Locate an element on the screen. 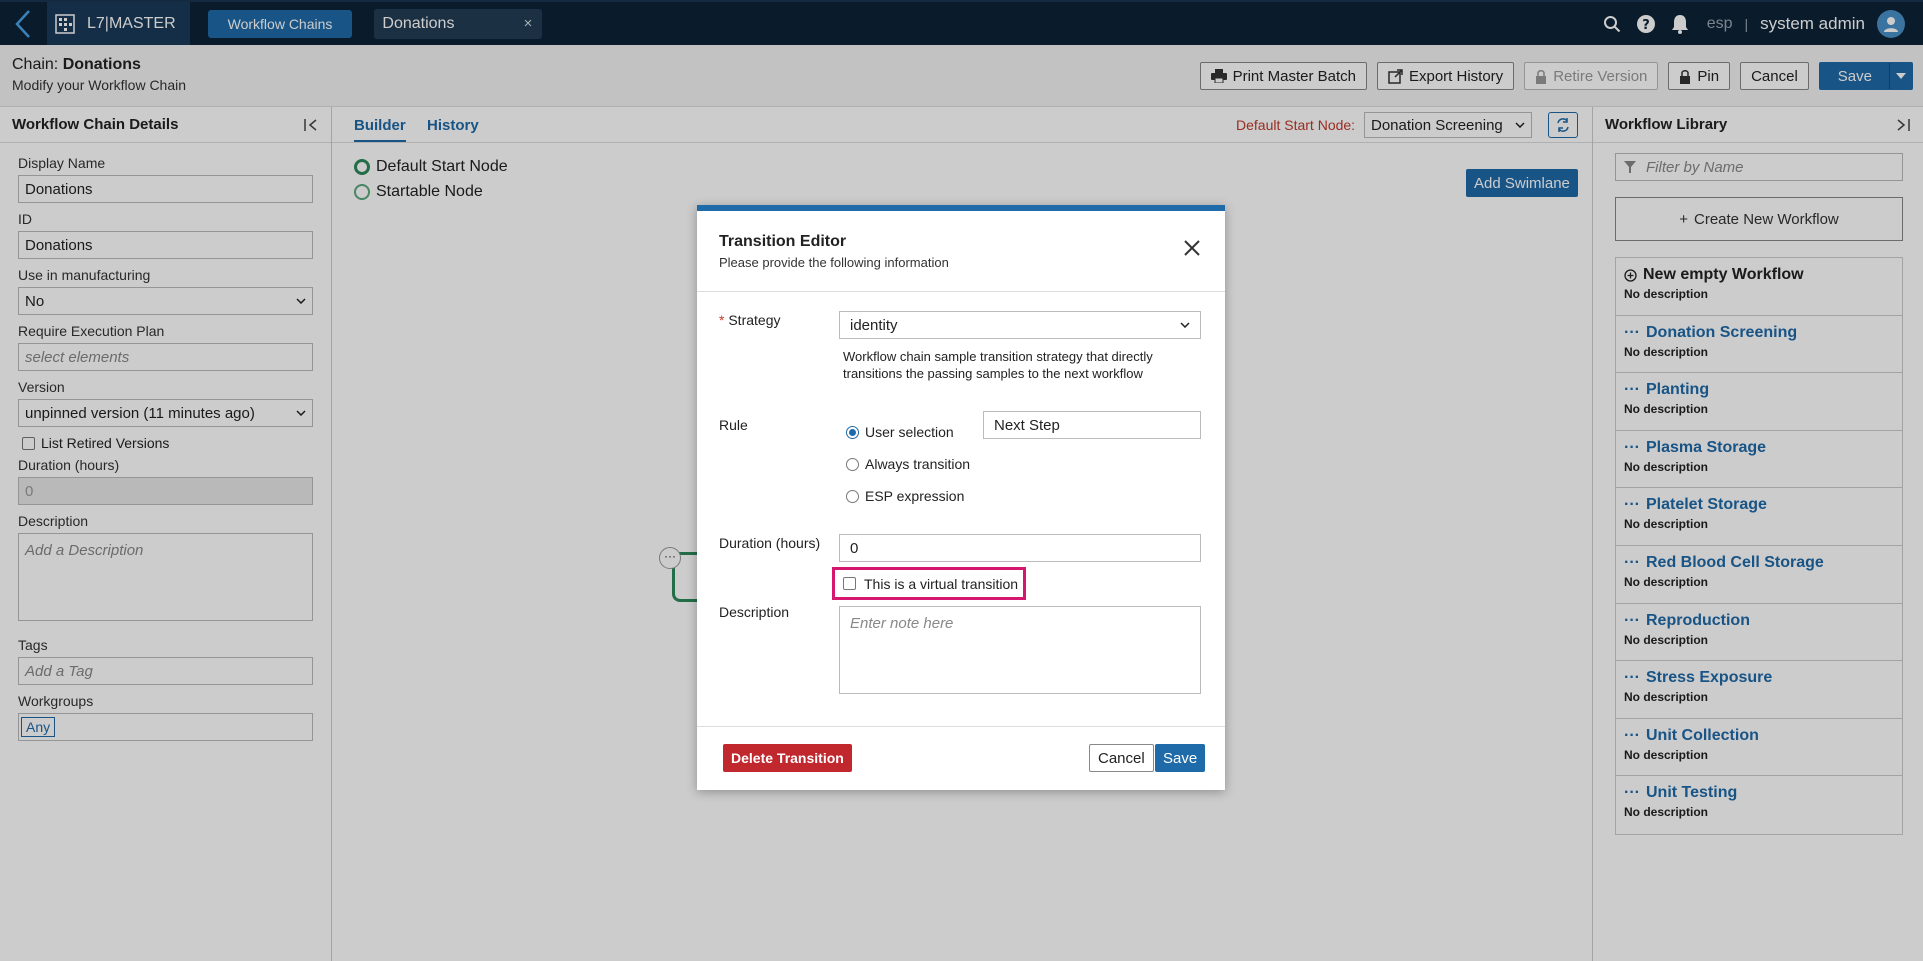 Image resolution: width=1923 pixels, height=961 pixels. strategy-label: * Strategy is located at coordinates (749, 320).